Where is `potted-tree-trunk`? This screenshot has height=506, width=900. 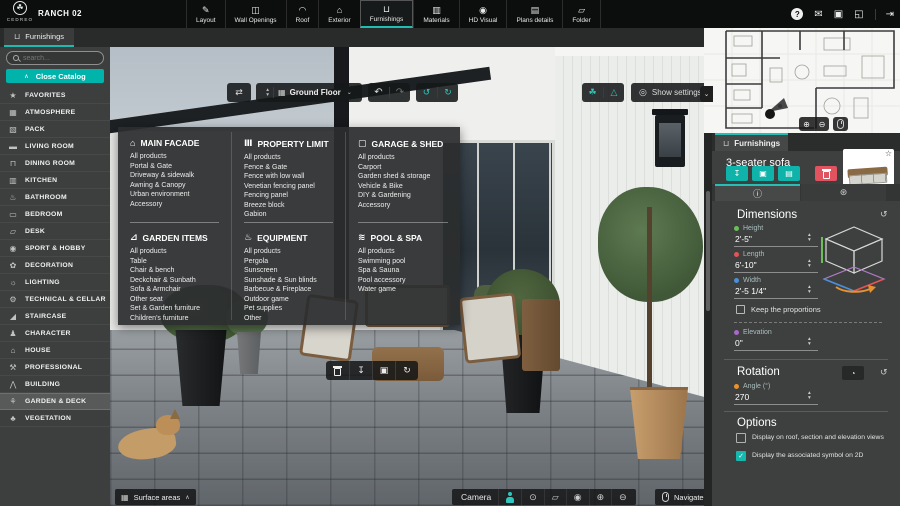
potted-tree-trunk is located at coordinates (649, 302).